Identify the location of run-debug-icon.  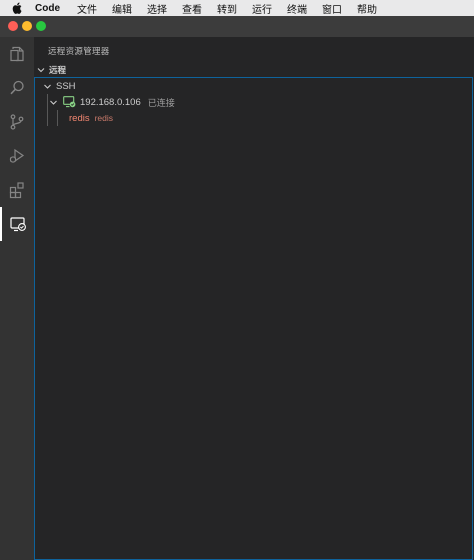
(17, 155).